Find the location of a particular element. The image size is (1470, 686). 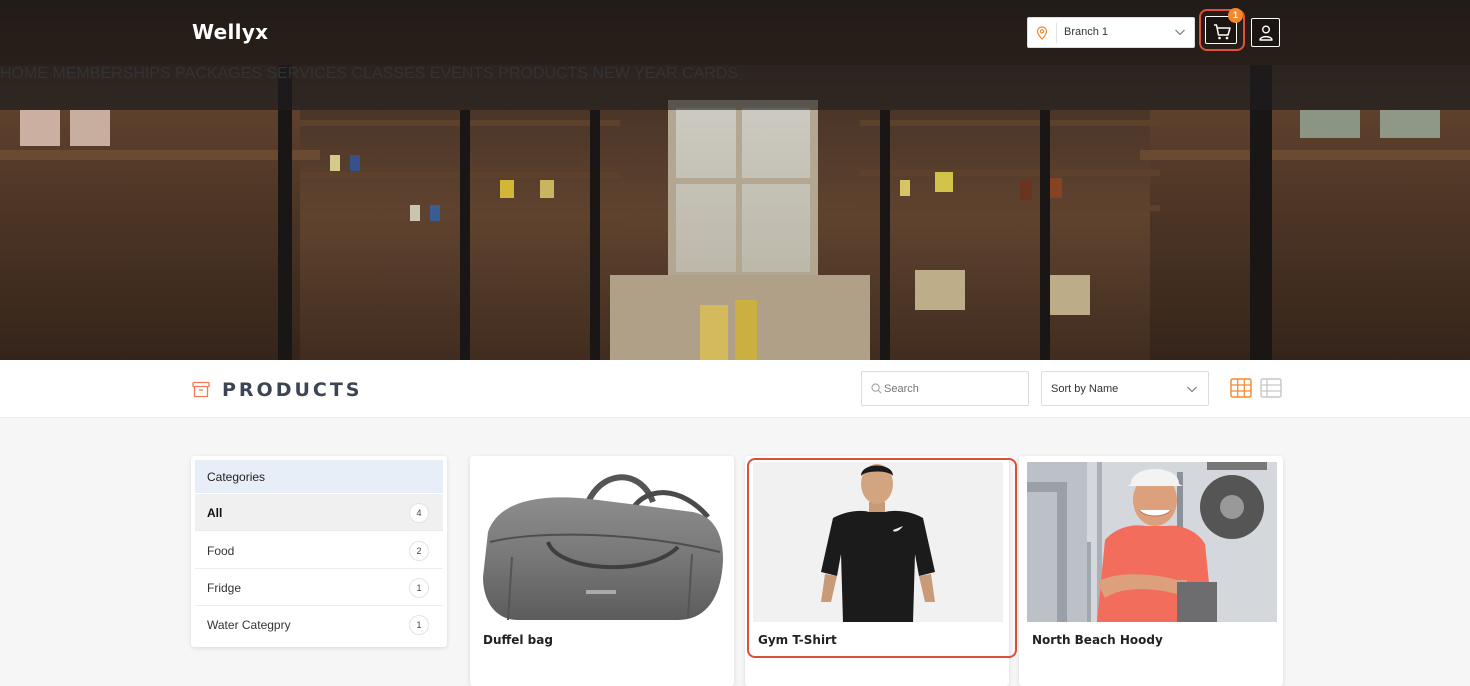

product-card: Gym T-Shirt is located at coordinates (877, 571).